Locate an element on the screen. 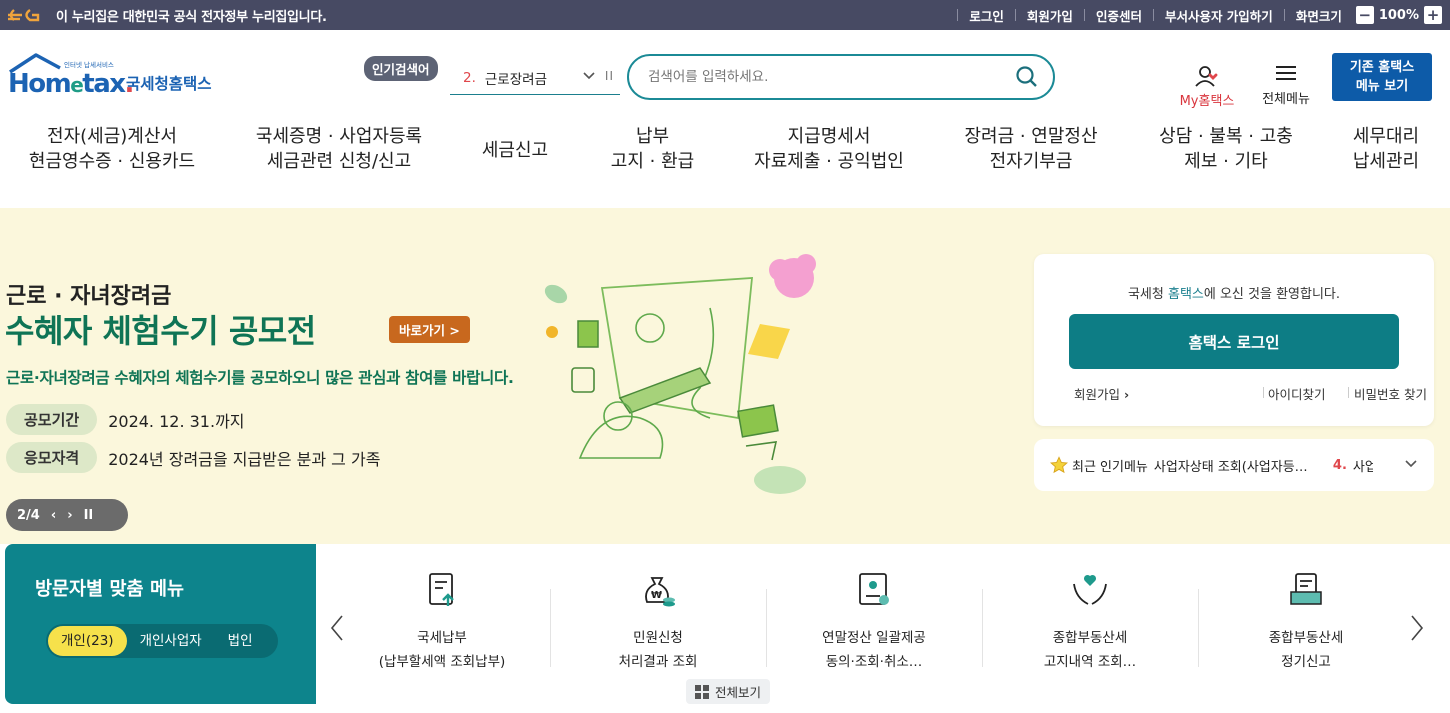  legacy-menu-button: 기존 홈택스 메뉴 보기 is located at coordinates (1382, 77).